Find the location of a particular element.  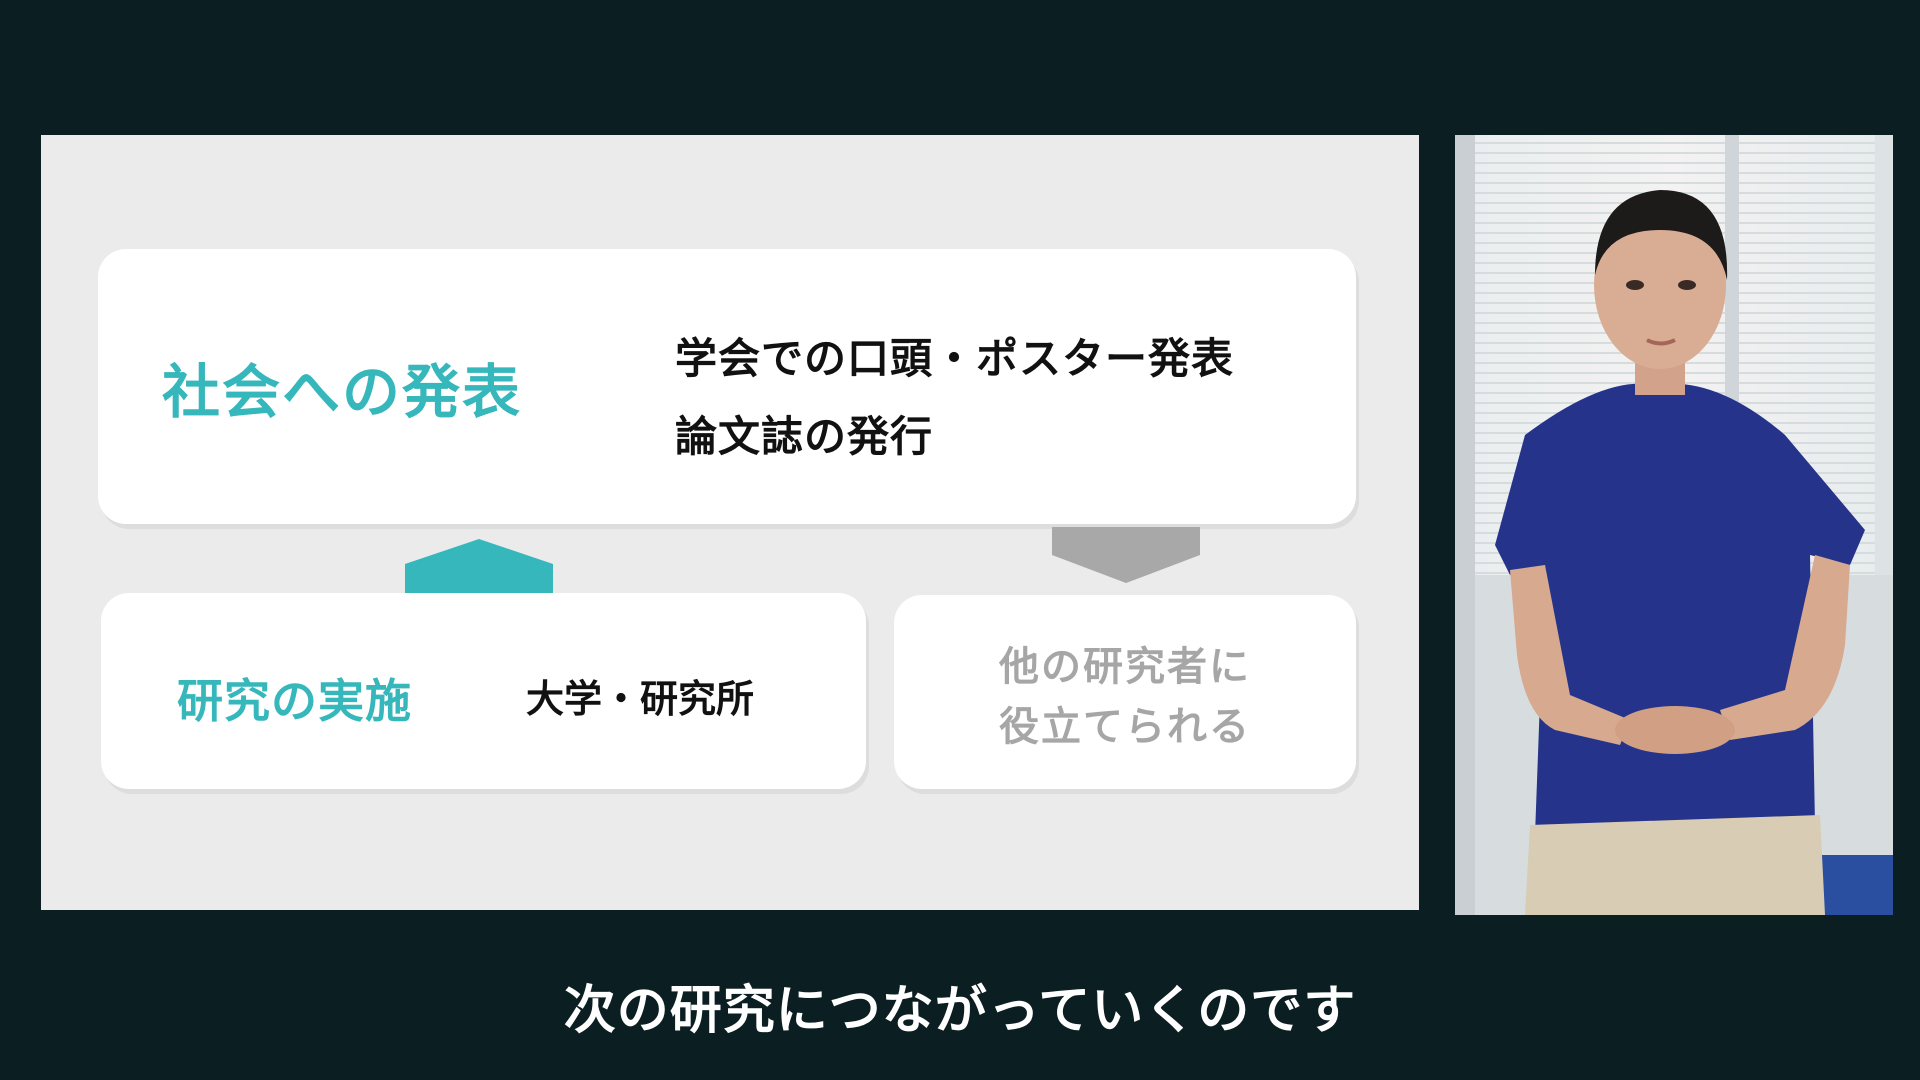

bottom-left-detail: 大学・研究所 is located at coordinates (640, 699).